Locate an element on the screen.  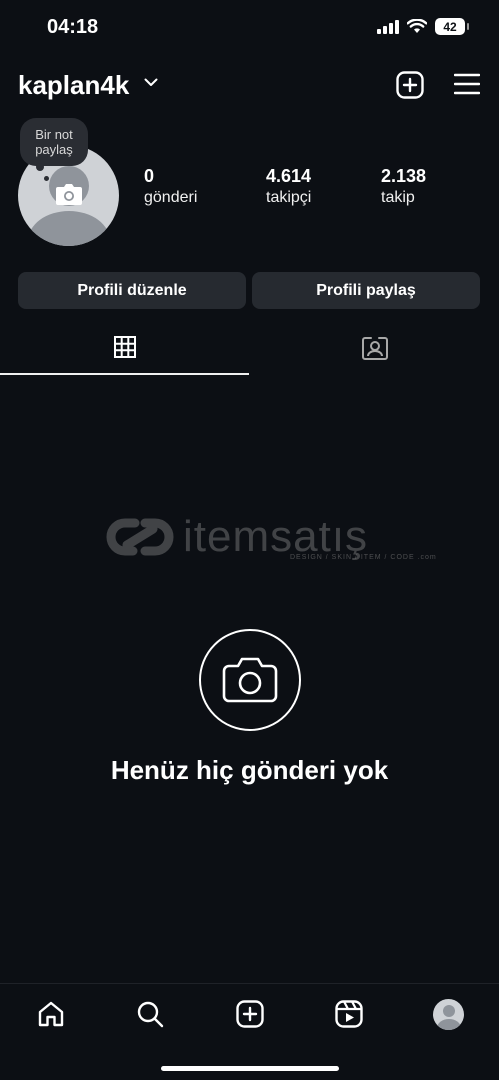
stat-value: 4.614 is located at coordinates (289, 176).